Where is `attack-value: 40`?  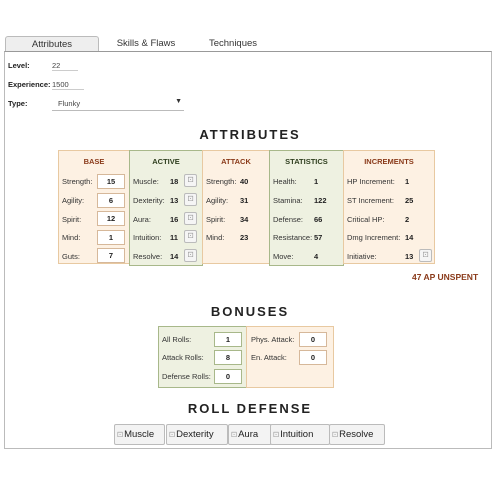 attack-value: 40 is located at coordinates (244, 181).